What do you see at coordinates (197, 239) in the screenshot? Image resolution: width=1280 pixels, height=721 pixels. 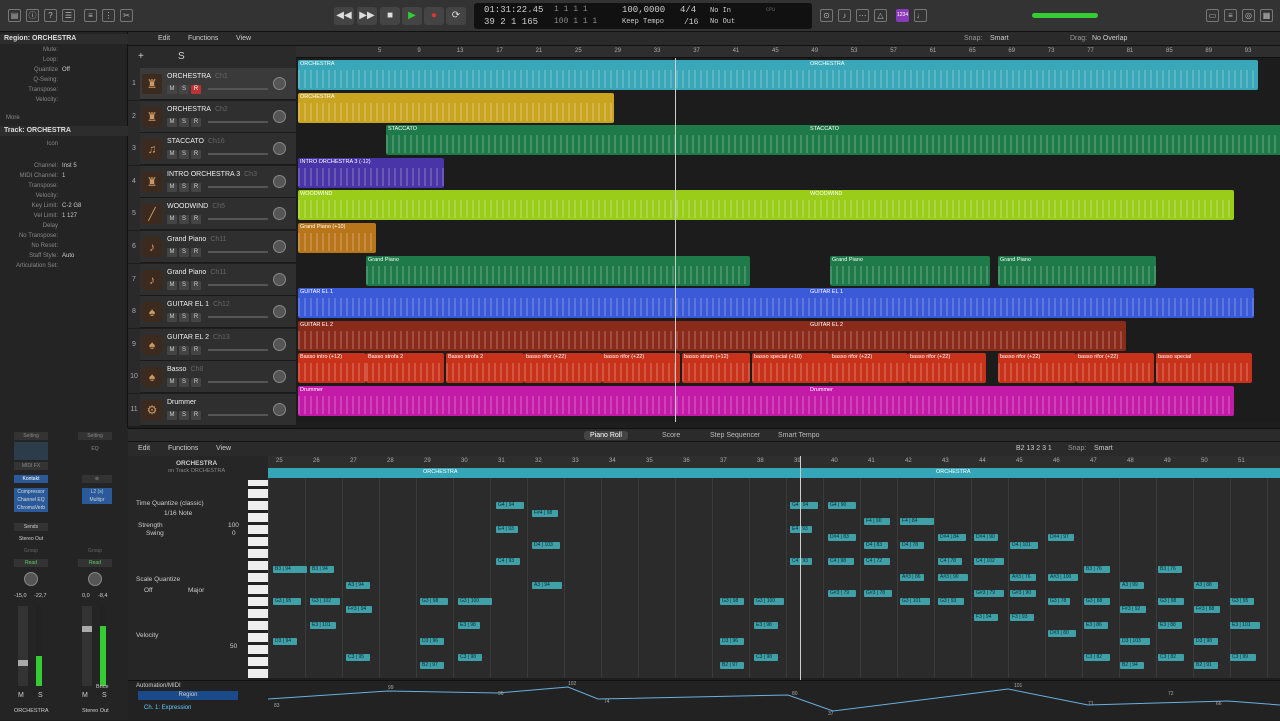 I see `track-name: Grand Piano Ch11` at bounding box center [197, 239].